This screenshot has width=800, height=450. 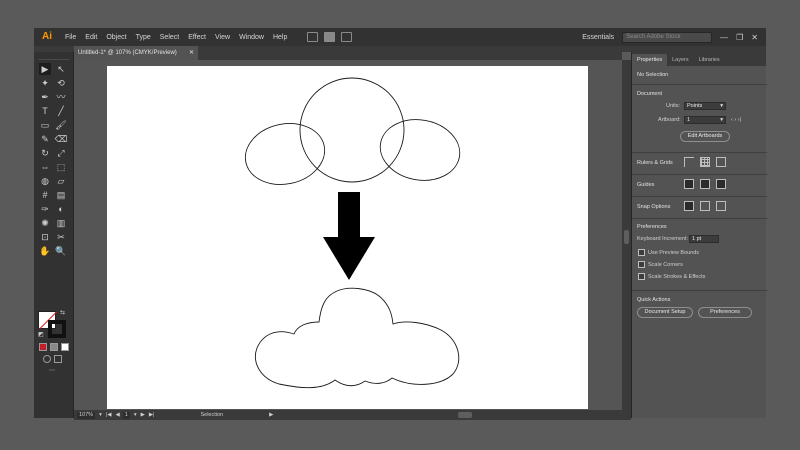 What do you see at coordinates (45, 111) in the screenshot?
I see `type-tool-icon: T` at bounding box center [45, 111].